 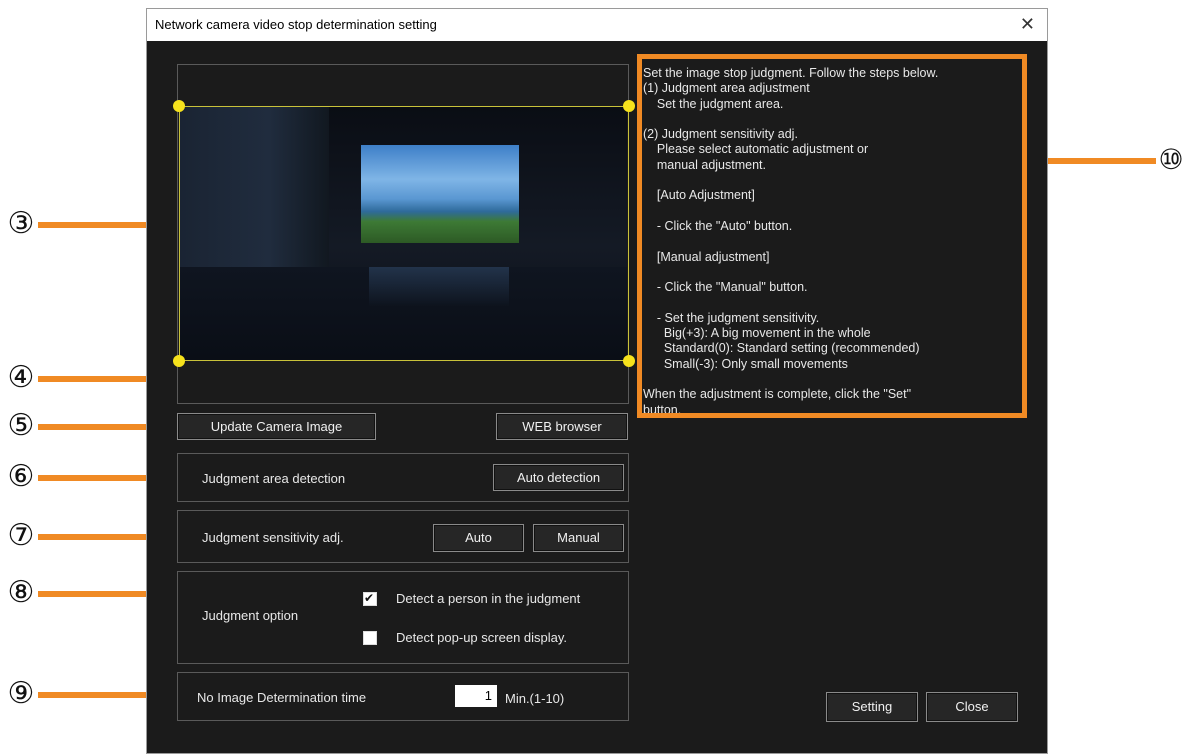 What do you see at coordinates (21, 693) in the screenshot?
I see `callout-9: ⑨` at bounding box center [21, 693].